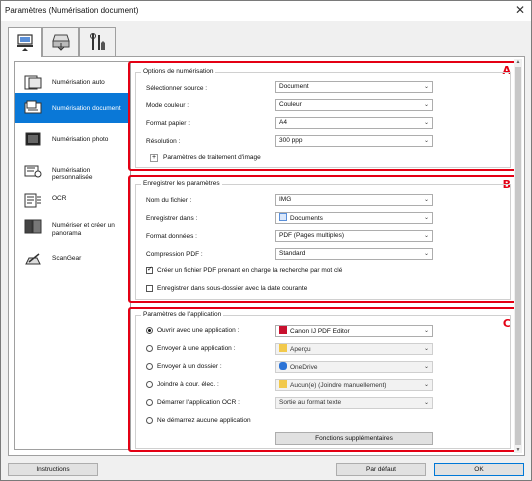 This screenshot has width=532, height=481. Describe the element at coordinates (381, 469) in the screenshot. I see `default-button: Par défaut` at that location.